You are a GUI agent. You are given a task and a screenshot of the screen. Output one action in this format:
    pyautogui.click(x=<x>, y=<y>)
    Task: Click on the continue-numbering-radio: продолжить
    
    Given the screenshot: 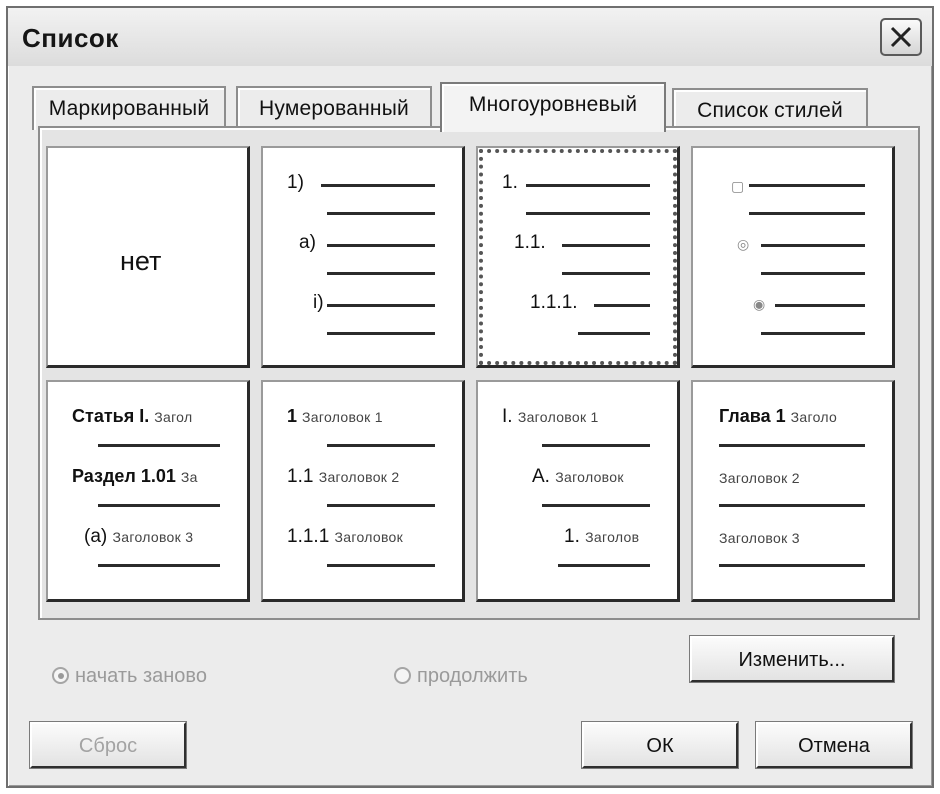 What is the action you would take?
    pyautogui.click(x=461, y=676)
    